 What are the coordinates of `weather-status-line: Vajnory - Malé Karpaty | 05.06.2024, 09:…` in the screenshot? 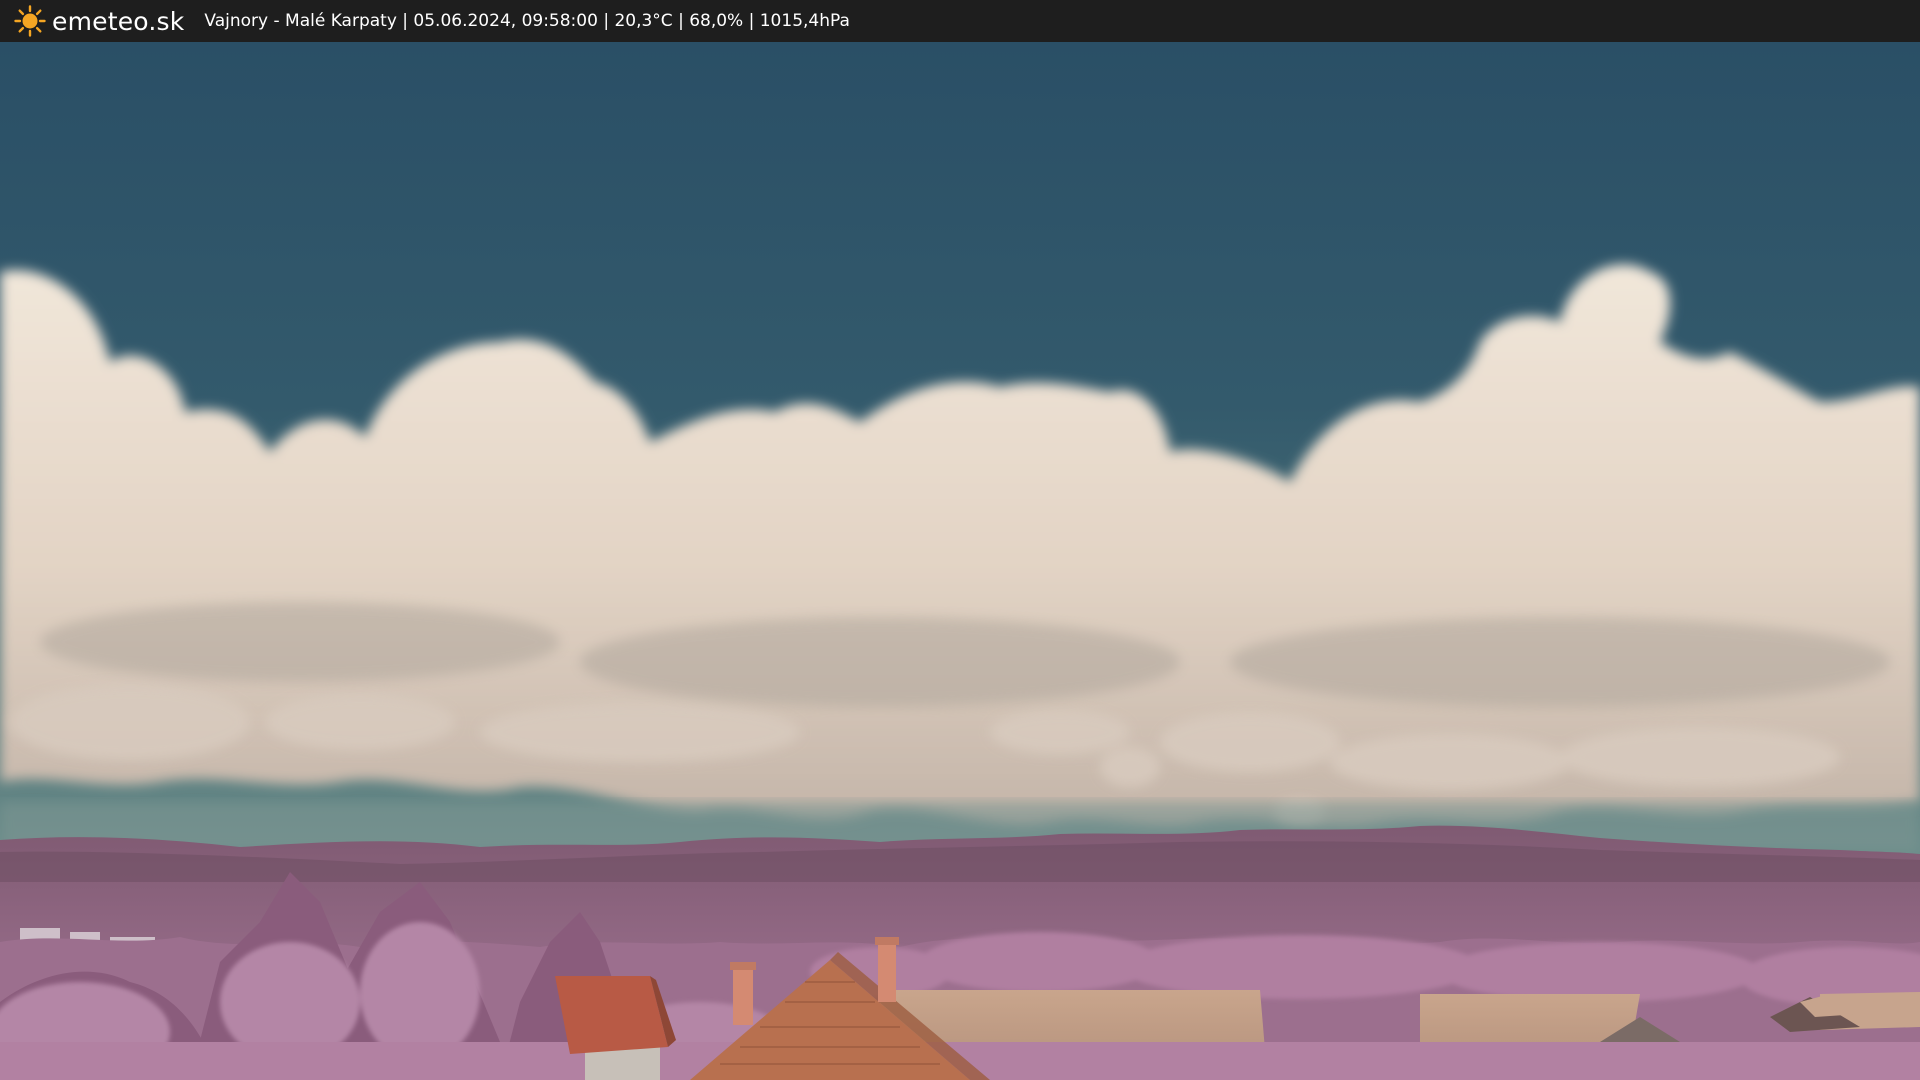 It's located at (527, 21).